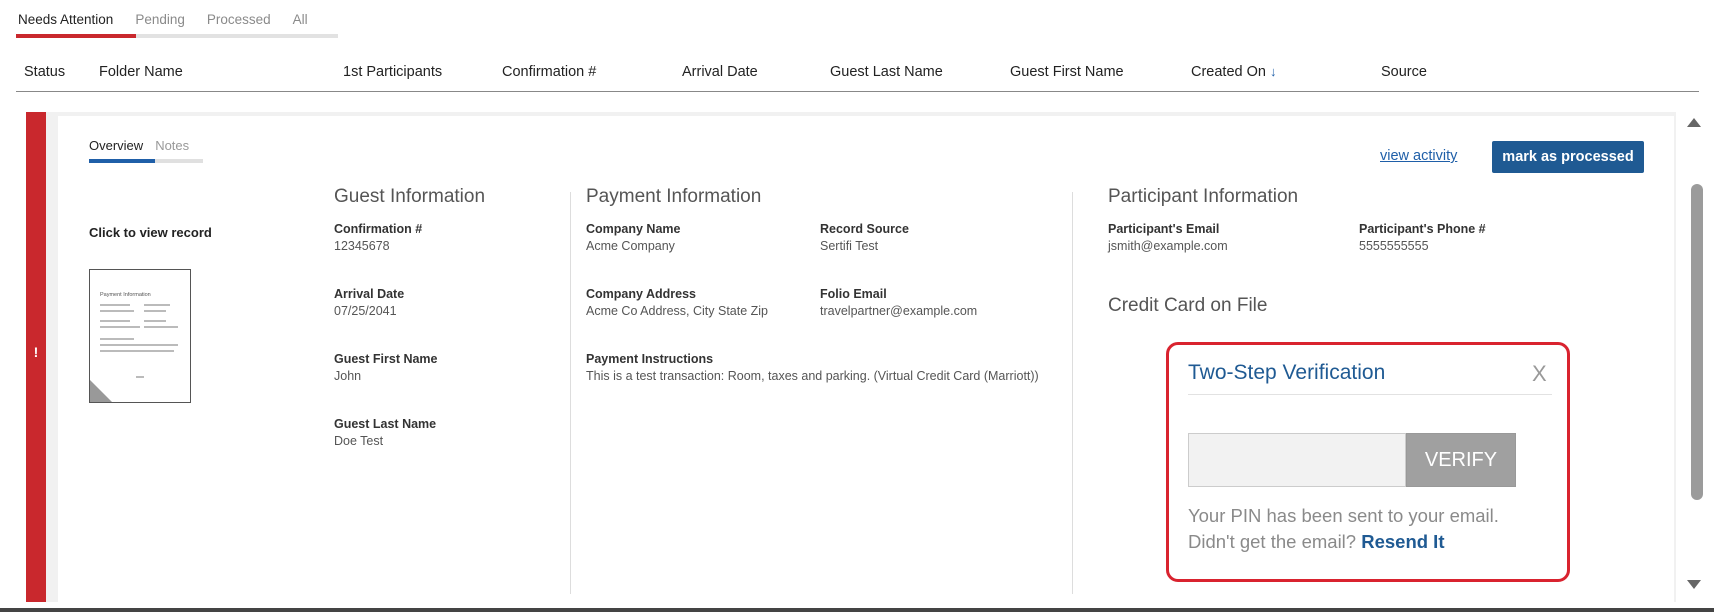 Image resolution: width=1714 pixels, height=612 pixels. Describe the element at coordinates (674, 196) in the screenshot. I see `payment-info-title: Payment Information` at that location.